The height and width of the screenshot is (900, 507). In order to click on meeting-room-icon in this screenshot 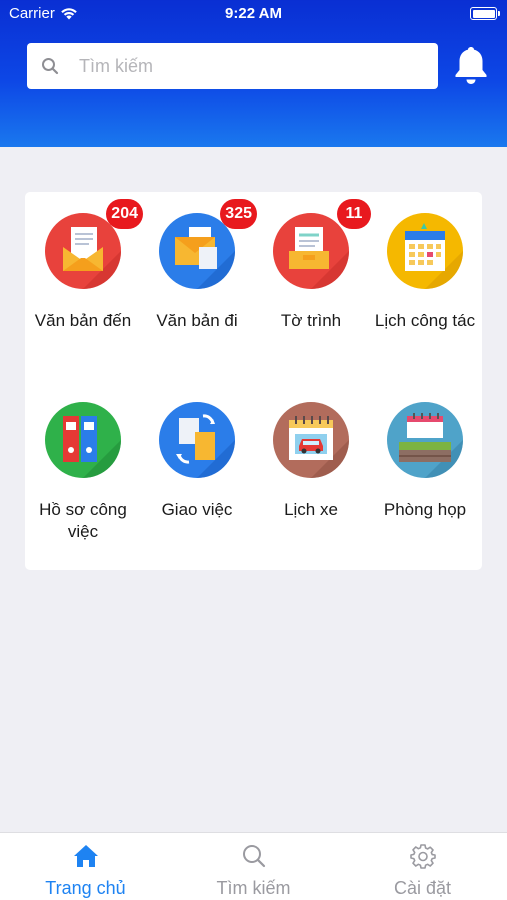, I will do `click(425, 440)`.